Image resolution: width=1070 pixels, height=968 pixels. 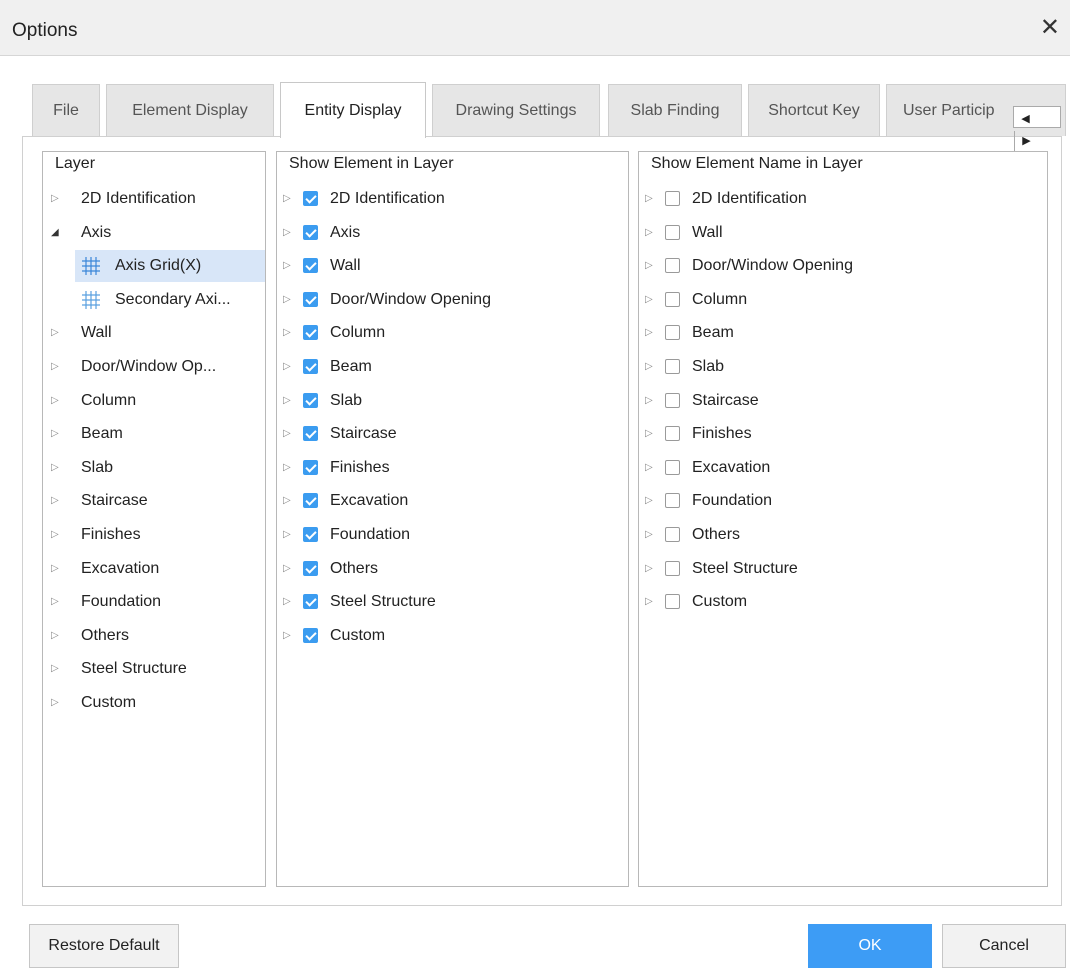 What do you see at coordinates (154, 535) in the screenshot?
I see `layer-tree-item: ▷ Finishes` at bounding box center [154, 535].